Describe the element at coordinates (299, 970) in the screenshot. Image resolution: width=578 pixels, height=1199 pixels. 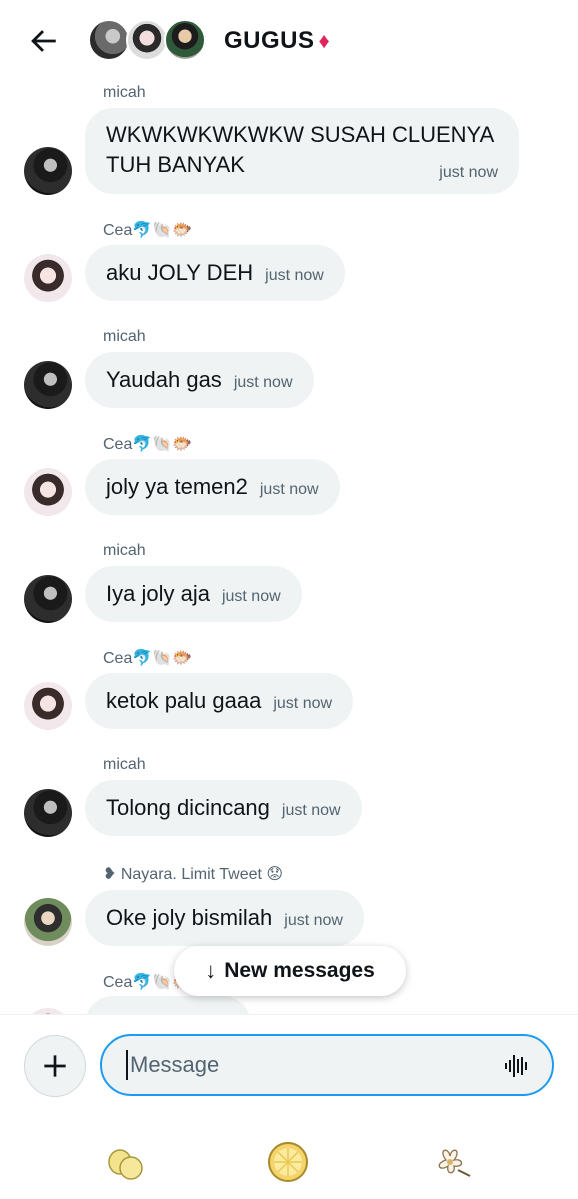
I see `new-messages-label: New messages` at that location.